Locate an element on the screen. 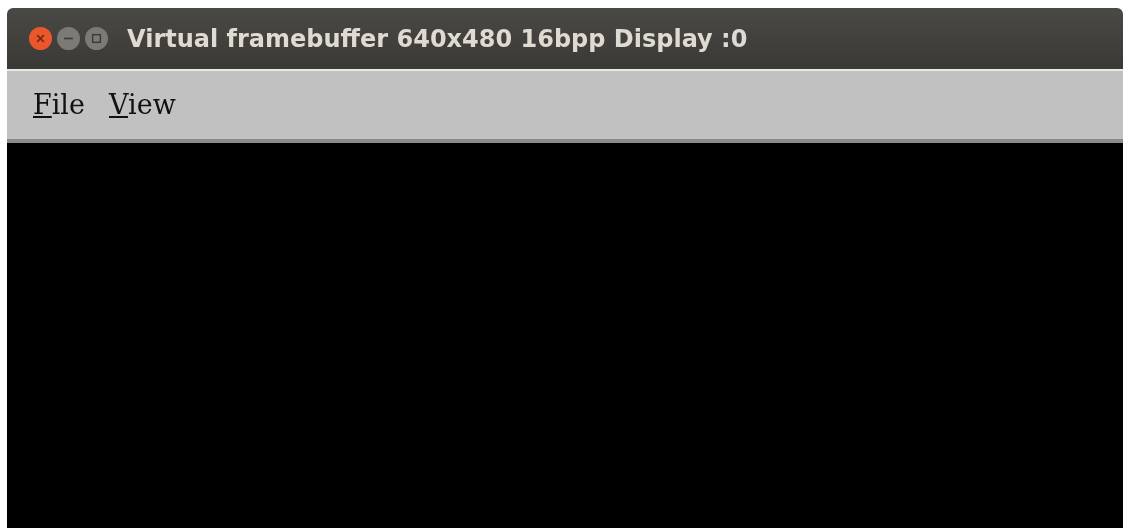 This screenshot has width=1123, height=528. menu-item: File is located at coordinates (59, 105).